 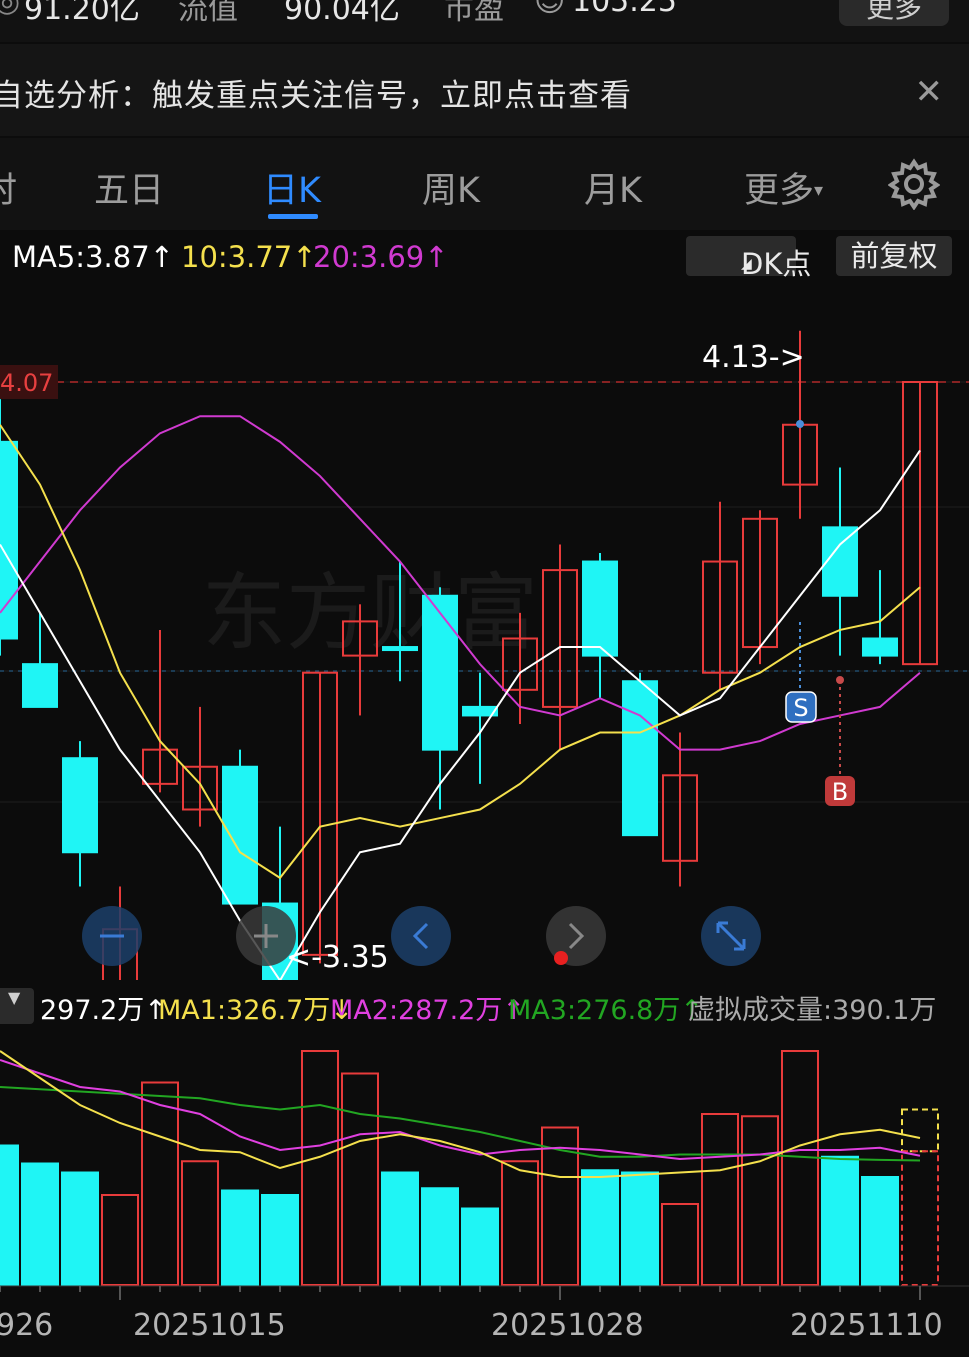 I want to click on ma-legend: MA5:3.87↑ 10:3.77↑ 20:3.69↑ DK点 ◢ 前复权, so click(x=484, y=256).